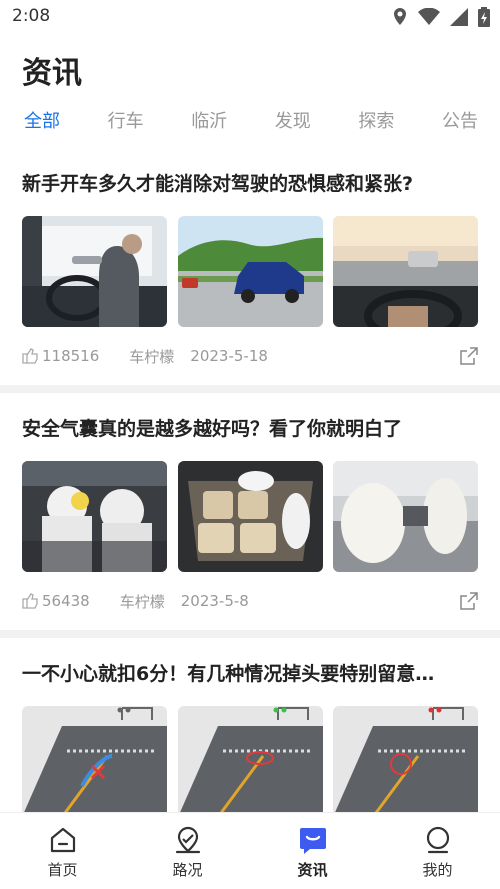 This screenshot has width=500, height=889. Describe the element at coordinates (250, 184) in the screenshot. I see `article-title: 新手开车多久才能消除对驾驶的恐惧感和紧张?` at that location.